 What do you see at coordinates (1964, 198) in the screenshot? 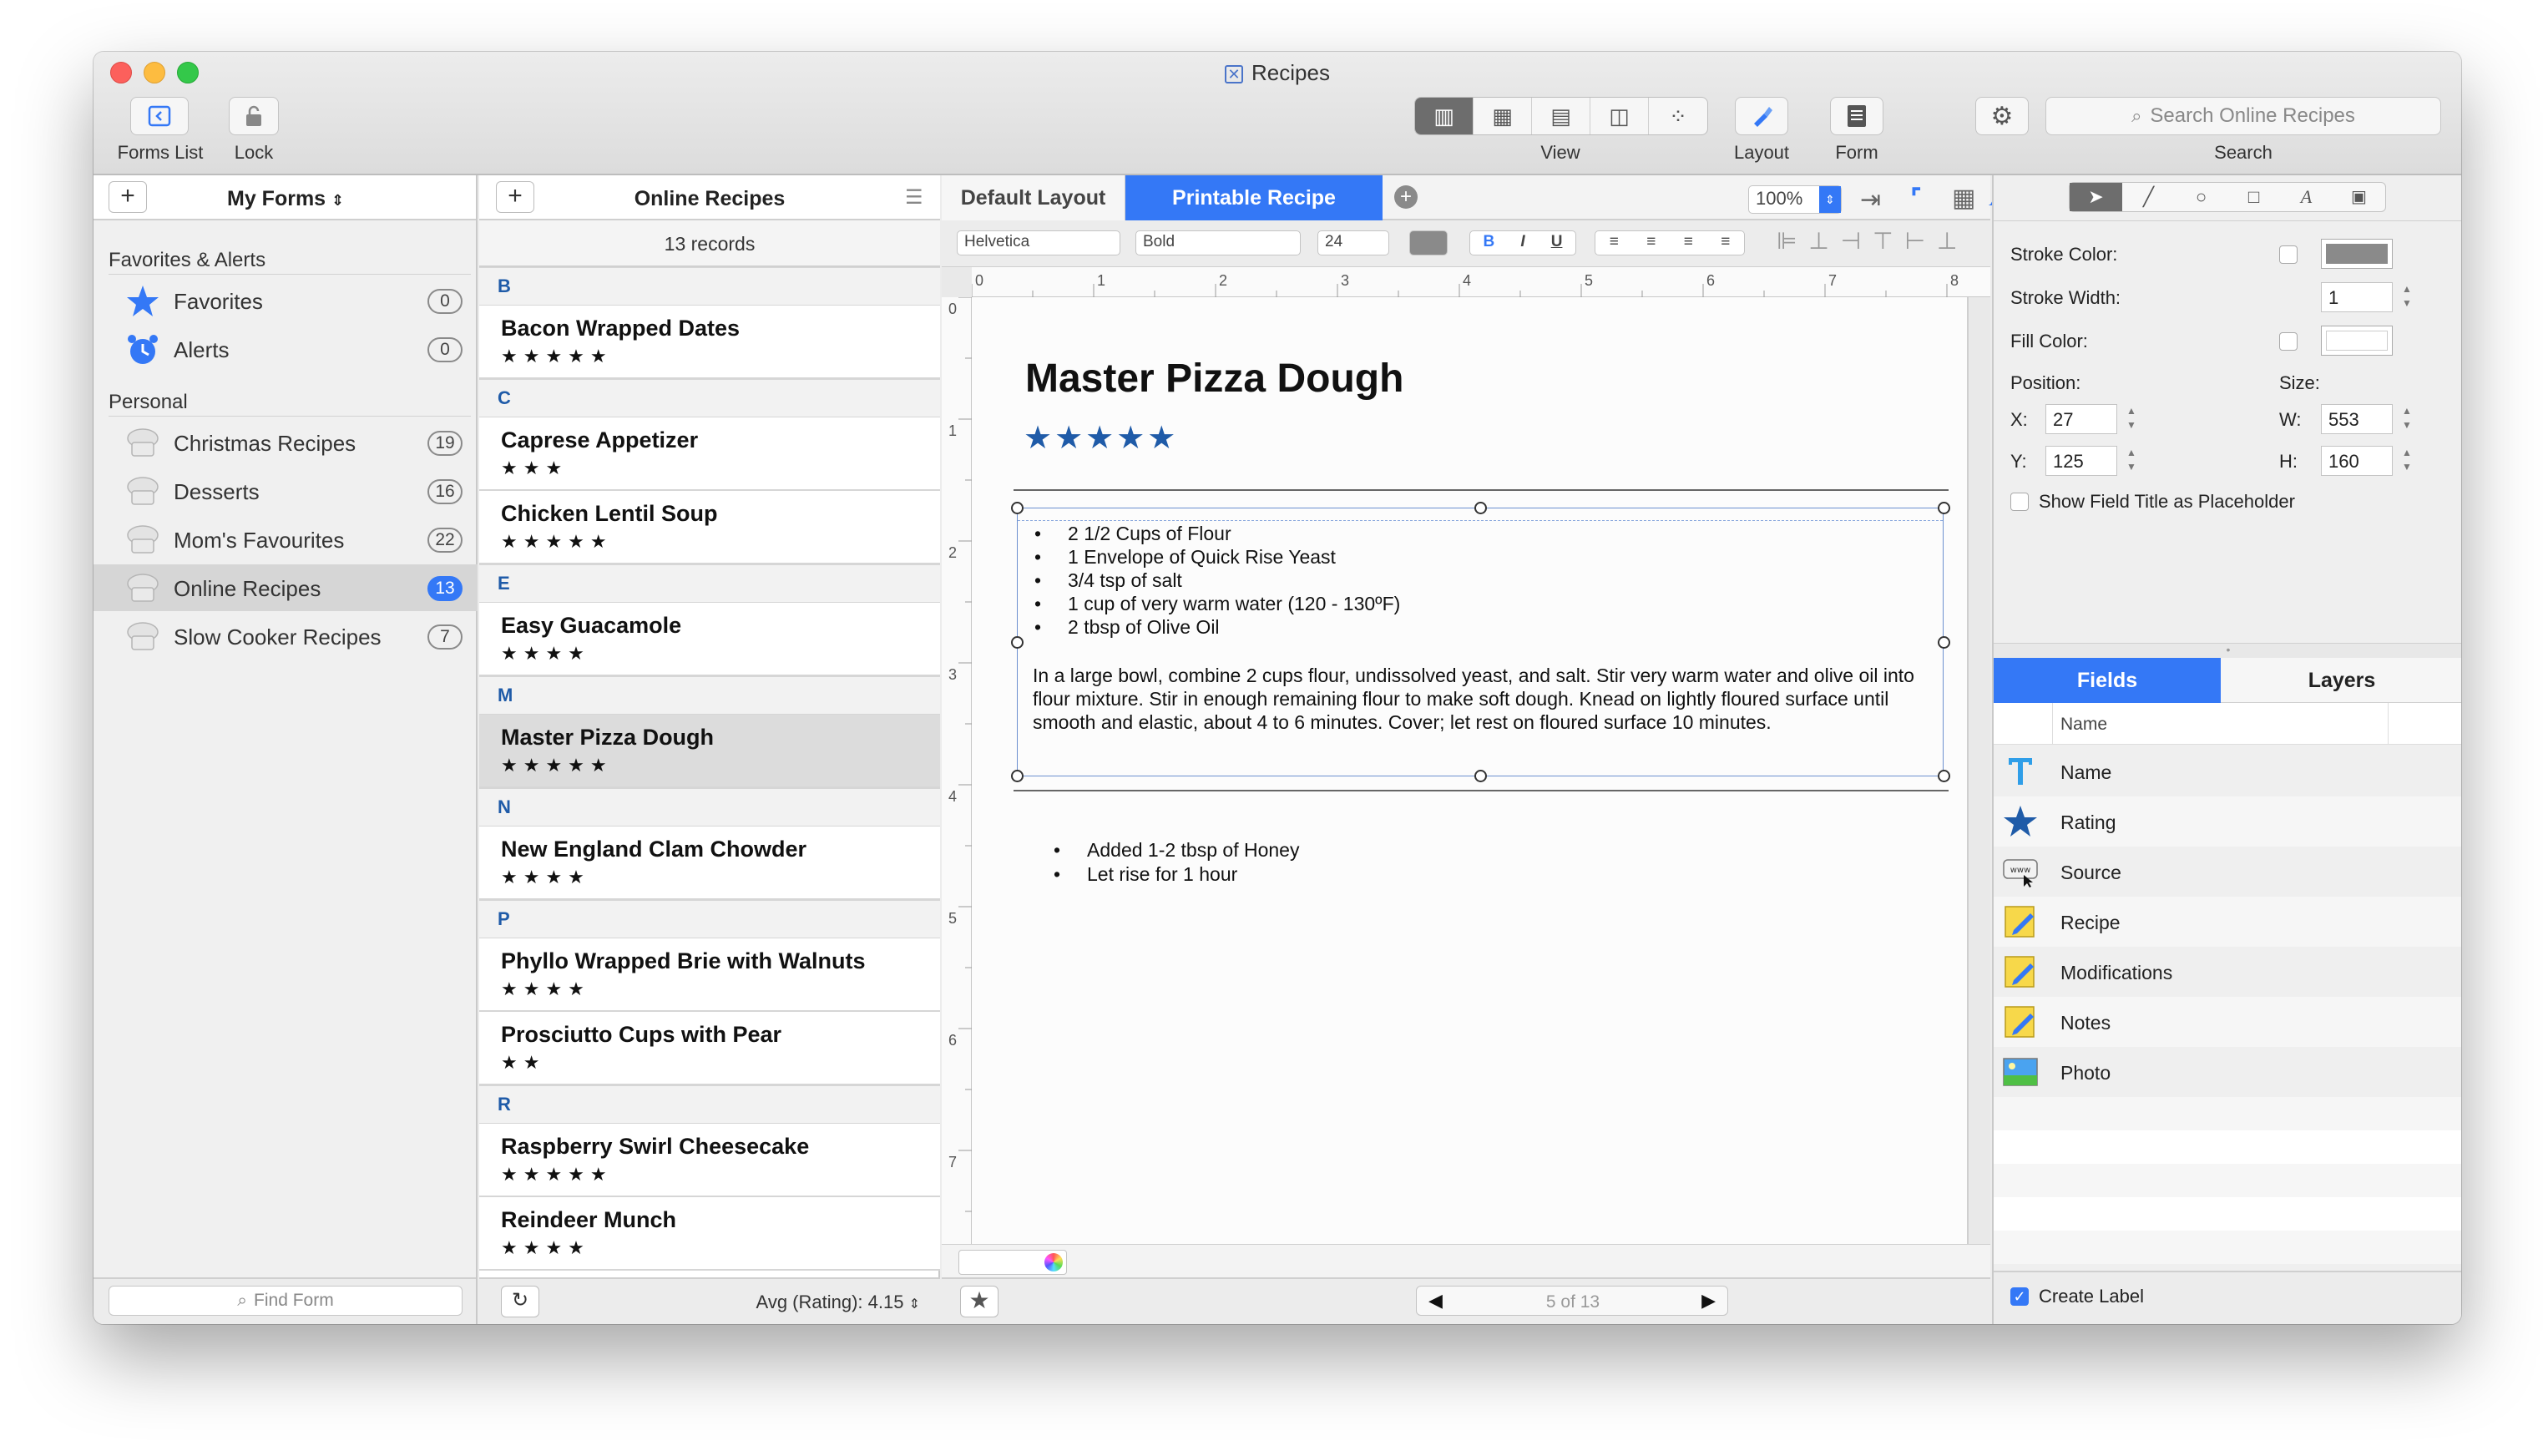
I see `grid-toggle-icon: ▦` at bounding box center [1964, 198].